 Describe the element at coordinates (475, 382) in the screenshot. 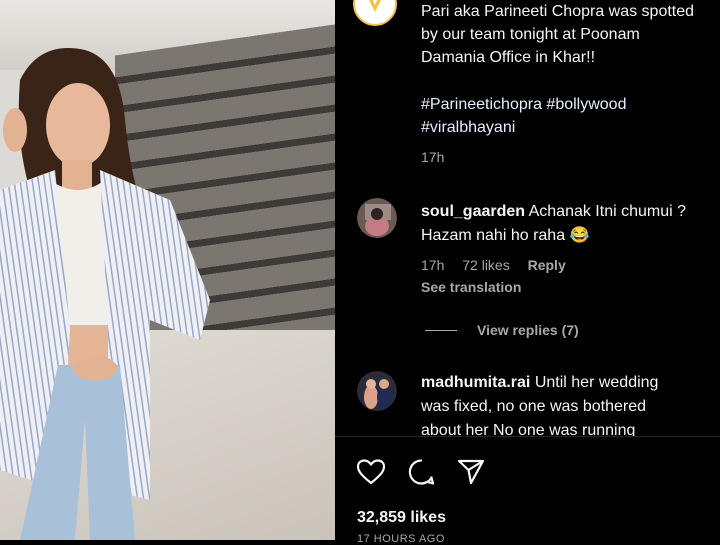

I see `comment-username: madhumita.rai` at that location.